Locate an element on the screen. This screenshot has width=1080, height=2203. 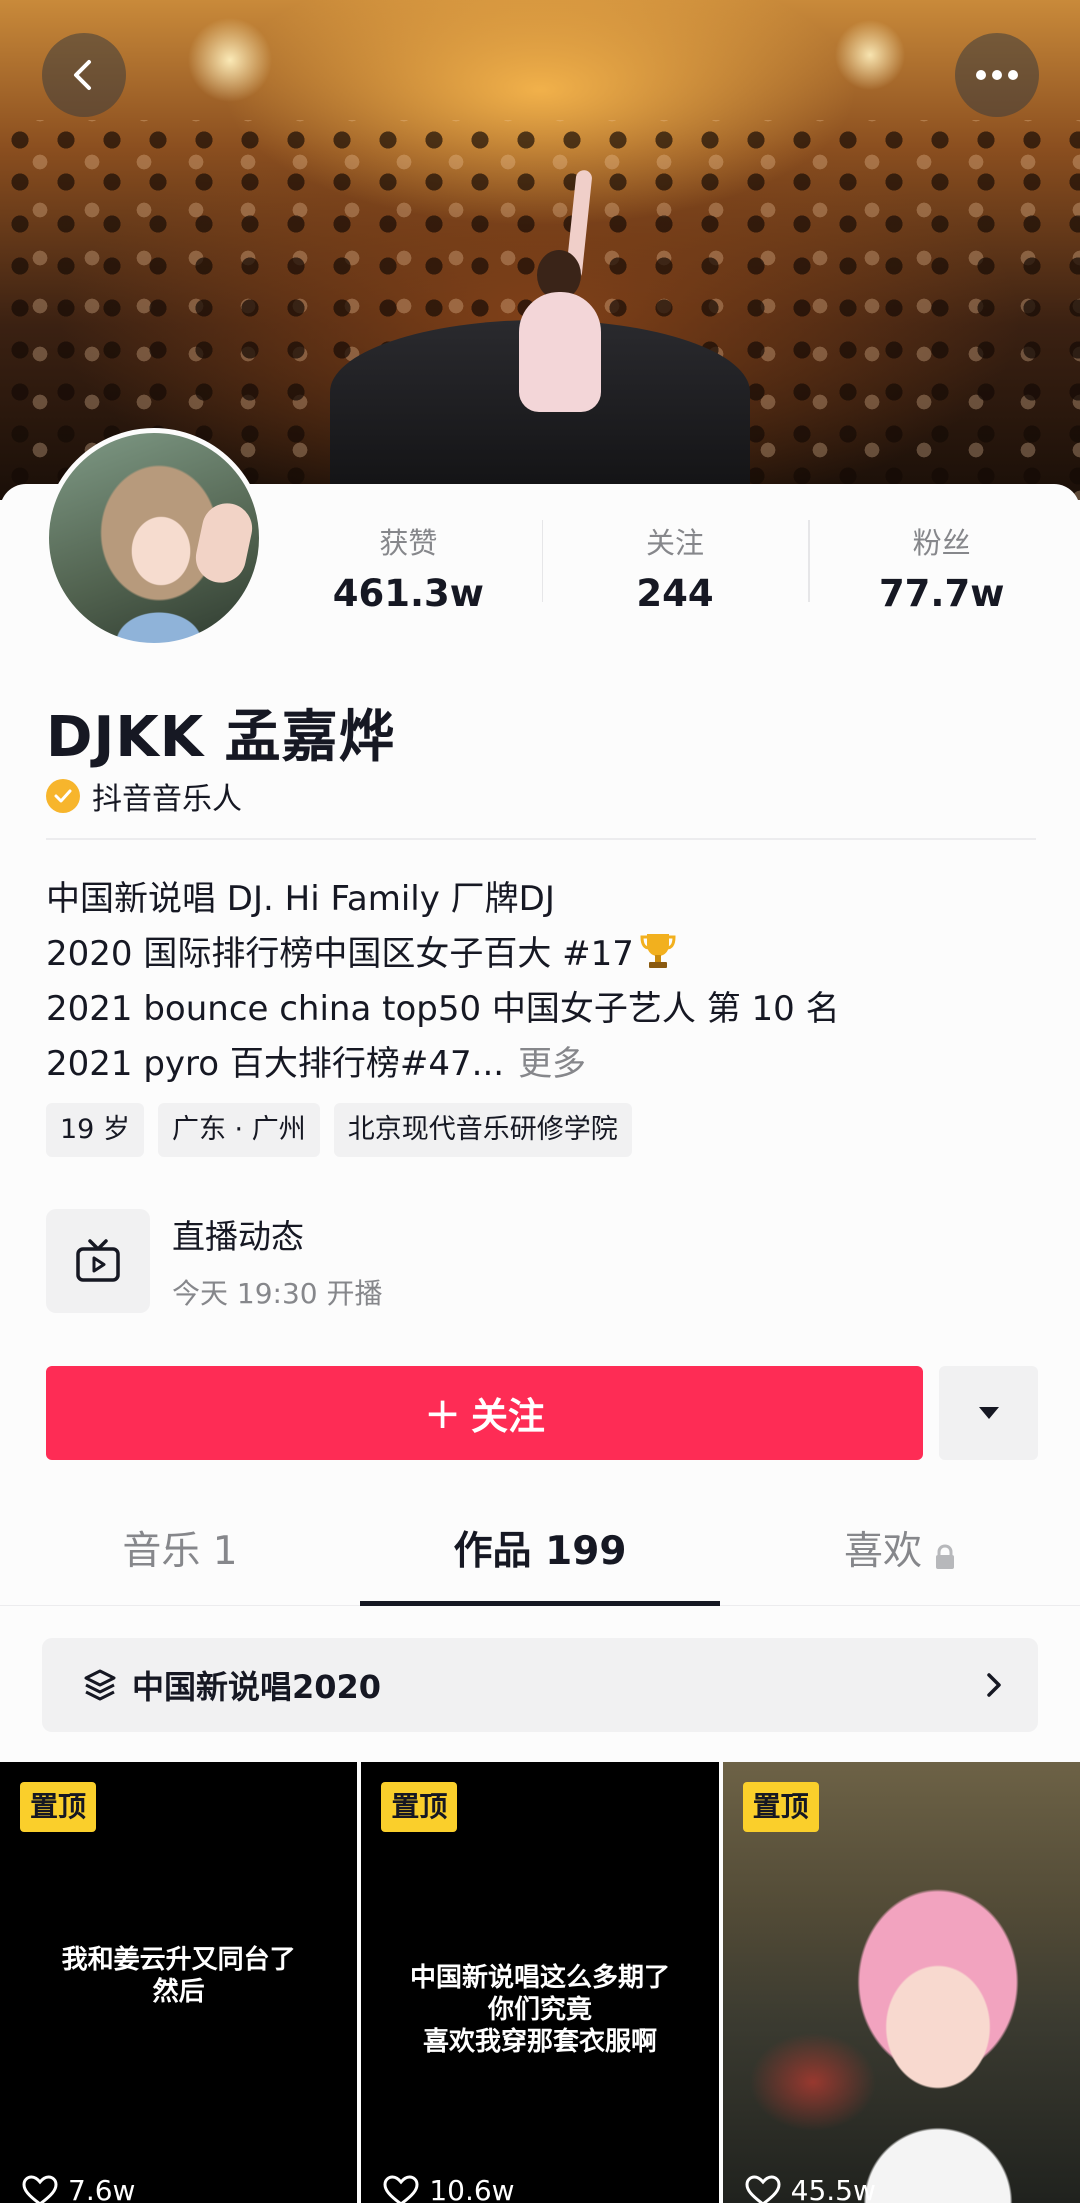
ellipsis-icon is located at coordinates (997, 75).